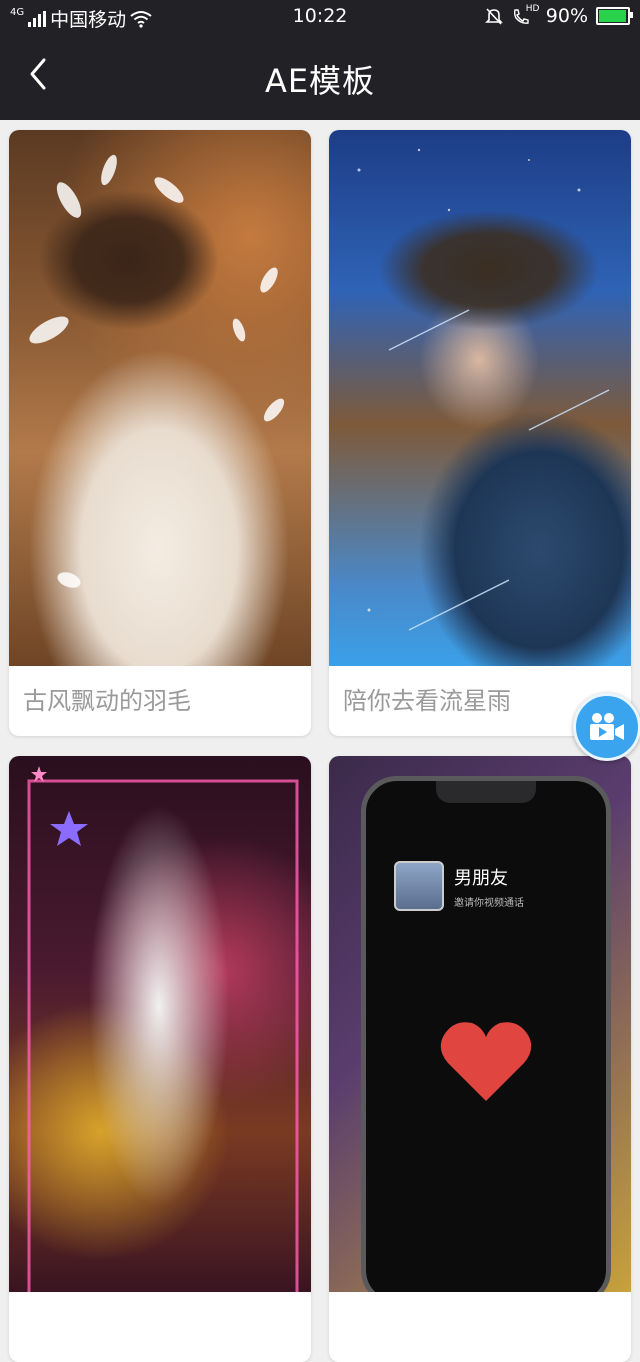 The image size is (640, 1362). What do you see at coordinates (320, 81) in the screenshot?
I see `page-title: AE模板` at bounding box center [320, 81].